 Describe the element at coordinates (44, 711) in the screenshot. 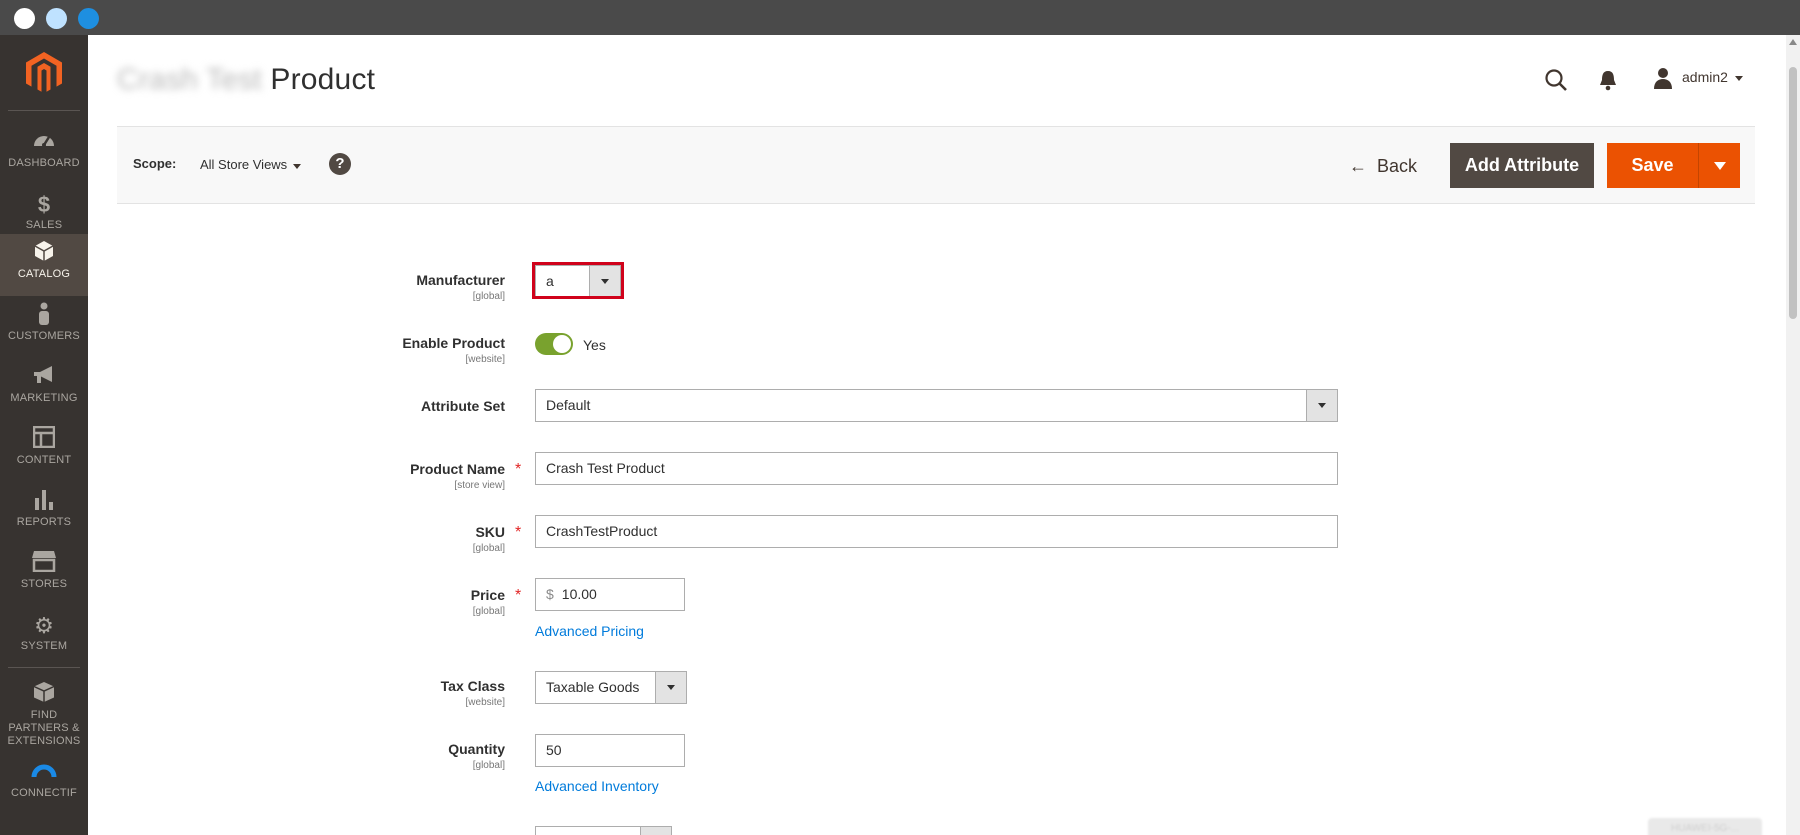

I see `sidebar-item-find-partners: FIND PARTNERS & EXTENSIONS` at that location.